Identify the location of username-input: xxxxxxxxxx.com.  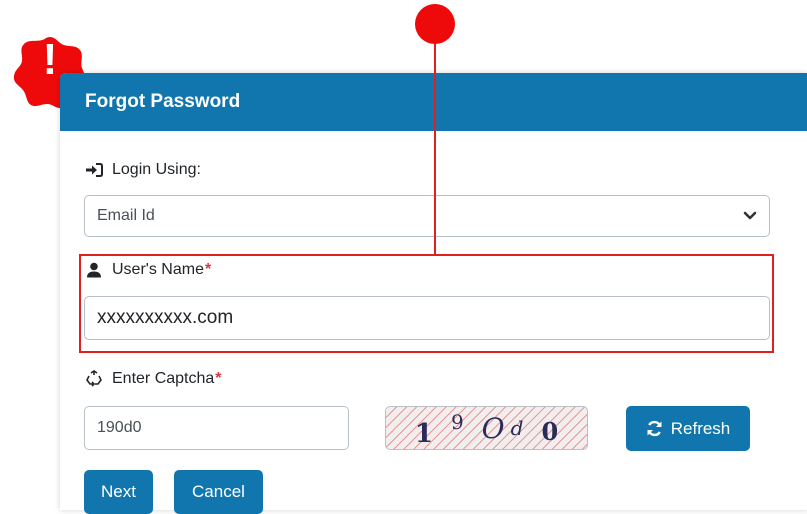
(427, 318).